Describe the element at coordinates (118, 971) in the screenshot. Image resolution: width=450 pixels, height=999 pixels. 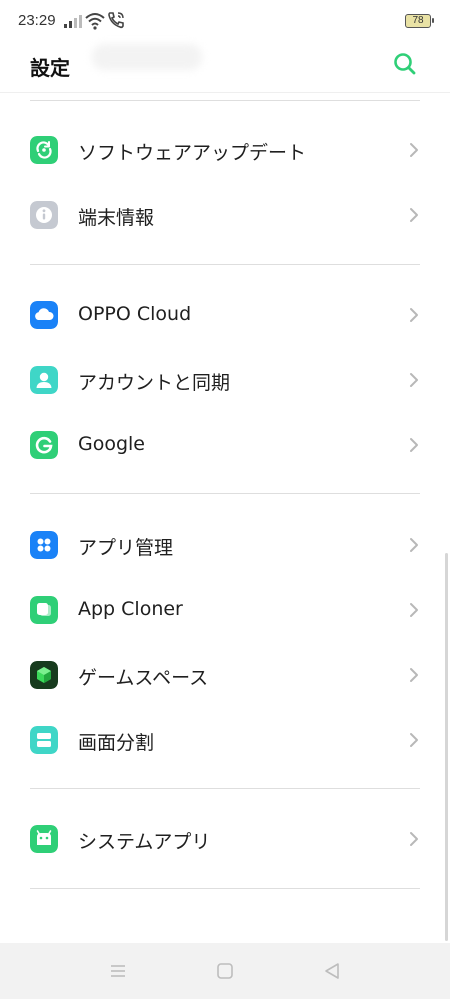
I see `menu-icon` at that location.